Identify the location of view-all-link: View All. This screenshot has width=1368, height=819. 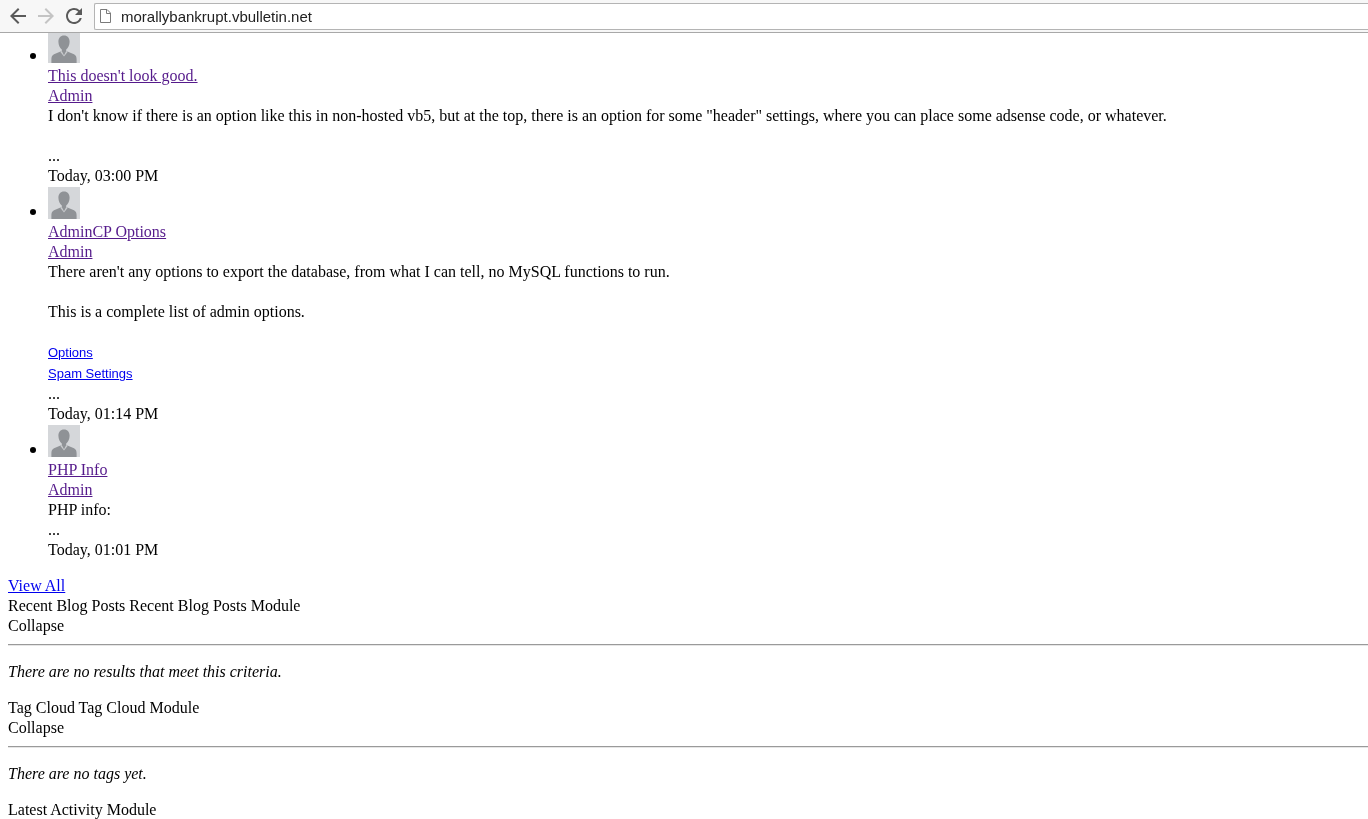
(37, 585).